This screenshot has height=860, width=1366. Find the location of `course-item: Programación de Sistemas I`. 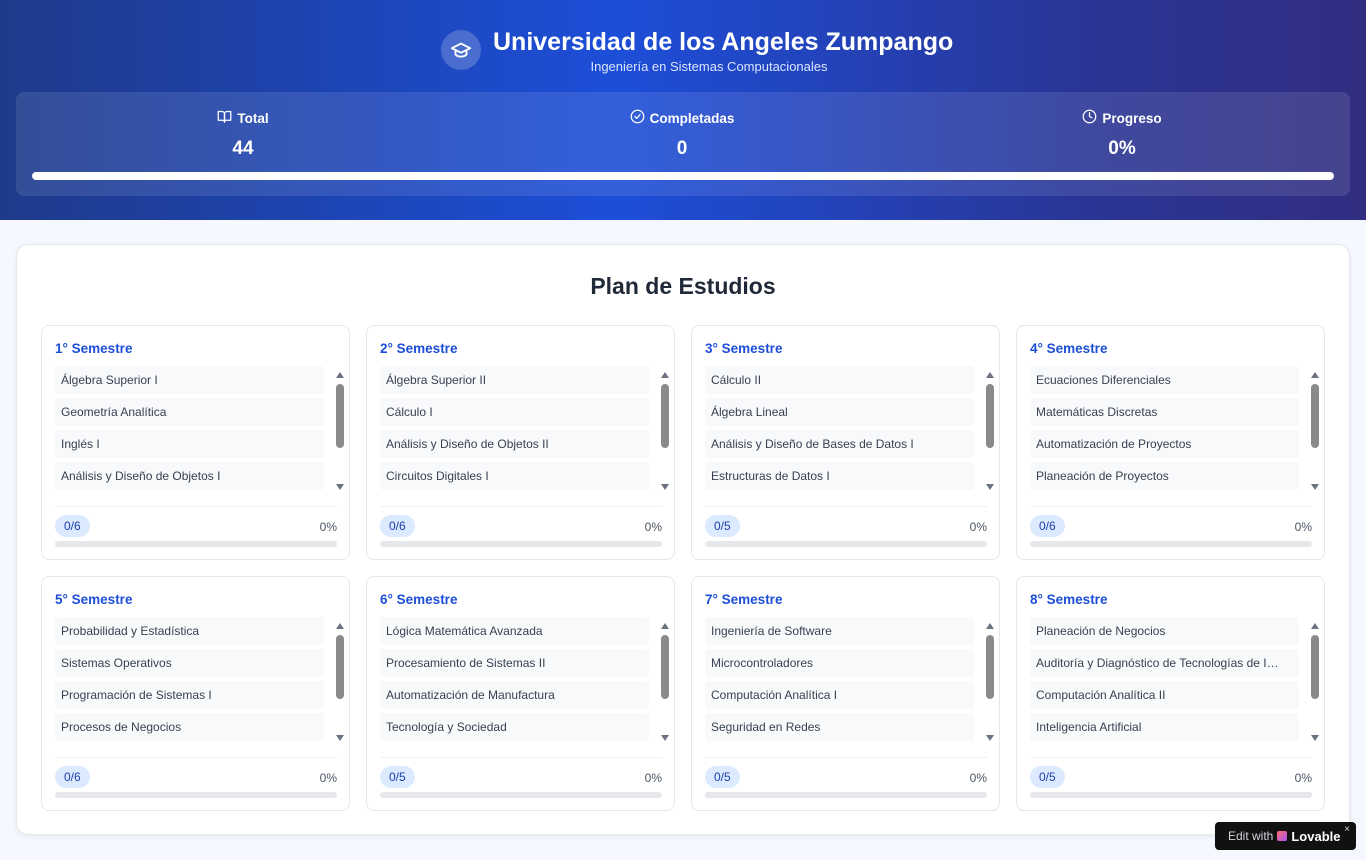

course-item: Programación de Sistemas I is located at coordinates (189, 695).